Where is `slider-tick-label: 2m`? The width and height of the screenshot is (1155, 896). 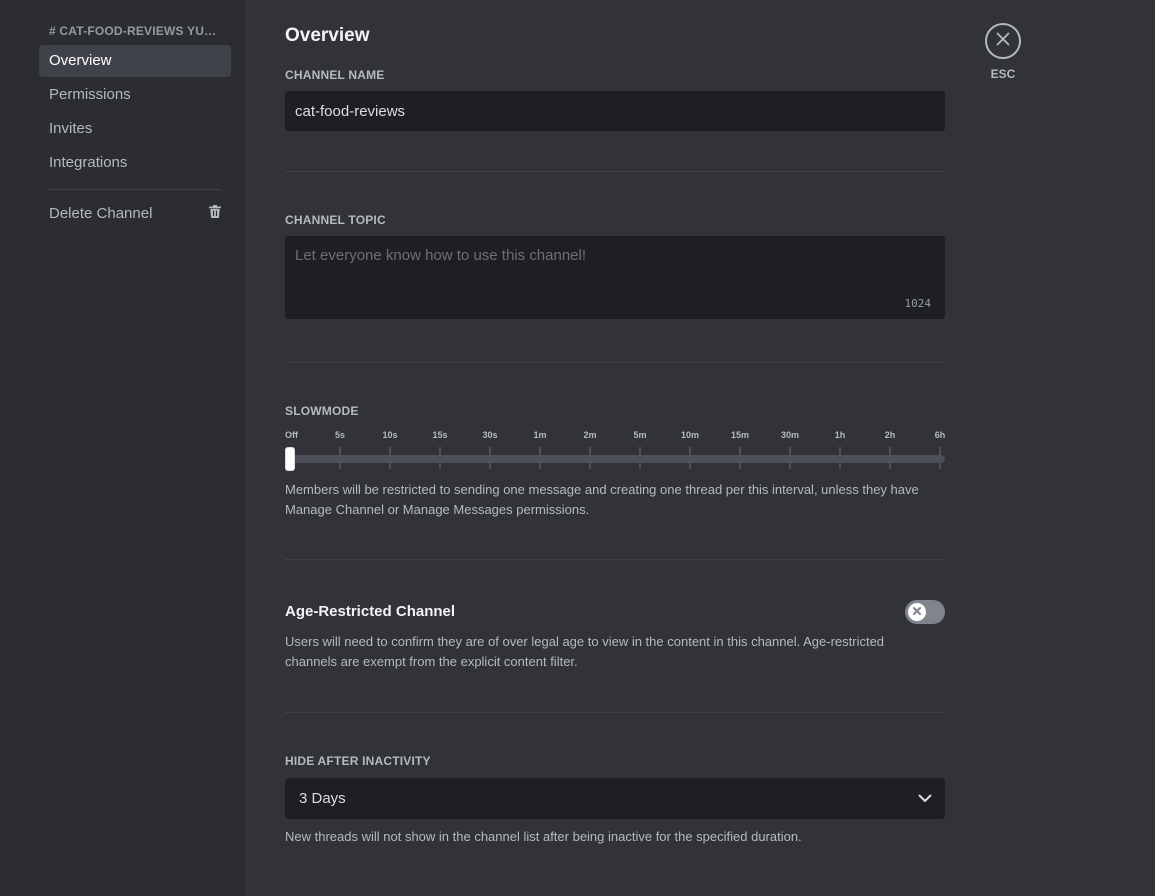
slider-tick-label: 2m is located at coordinates (590, 435).